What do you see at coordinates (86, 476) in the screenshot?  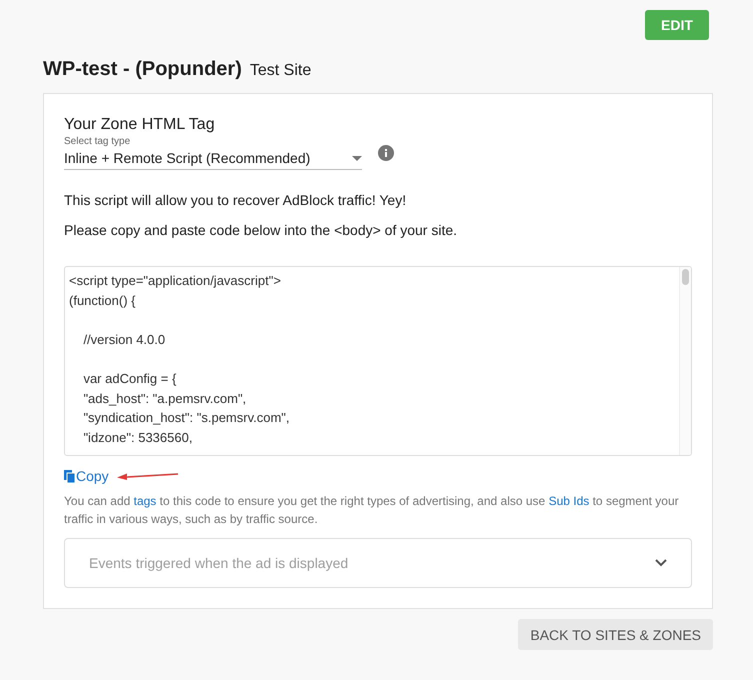 I see `copy-link: Copy` at bounding box center [86, 476].